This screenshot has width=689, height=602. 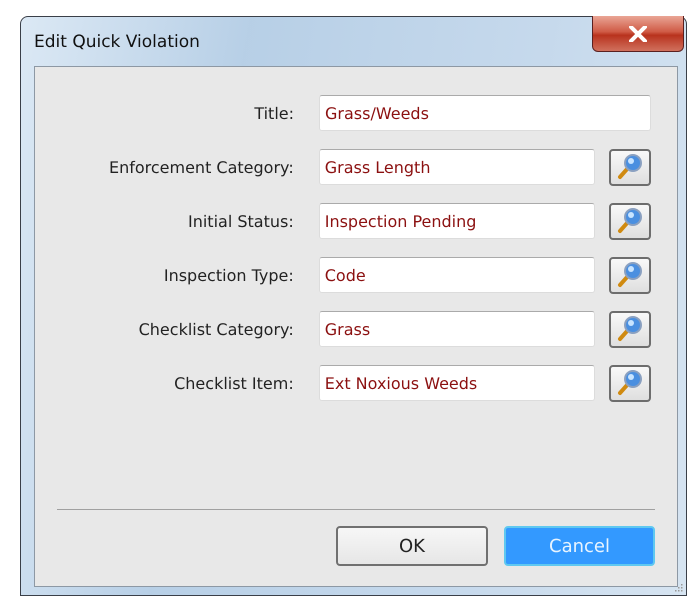 What do you see at coordinates (456, 275) in the screenshot?
I see `text-field: Code` at bounding box center [456, 275].